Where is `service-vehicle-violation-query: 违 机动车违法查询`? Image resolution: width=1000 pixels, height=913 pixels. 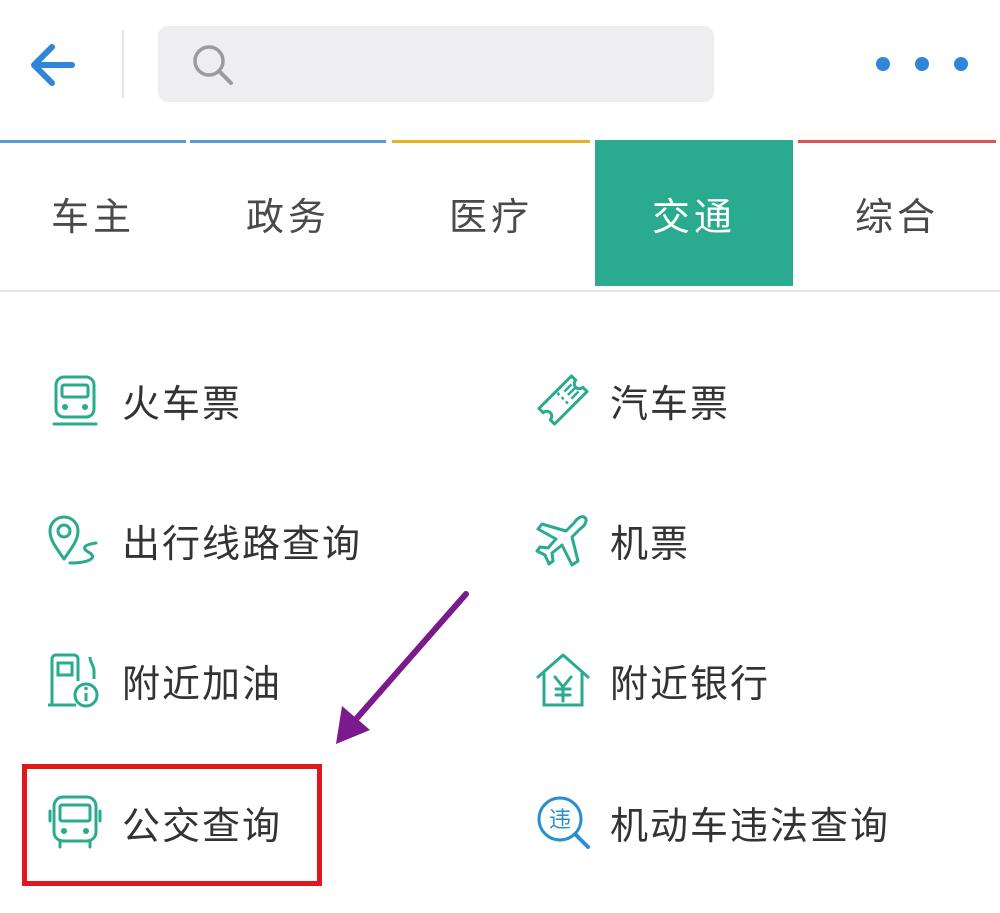
service-vehicle-violation-query: 违 机动车违法查询 is located at coordinates (712, 822).